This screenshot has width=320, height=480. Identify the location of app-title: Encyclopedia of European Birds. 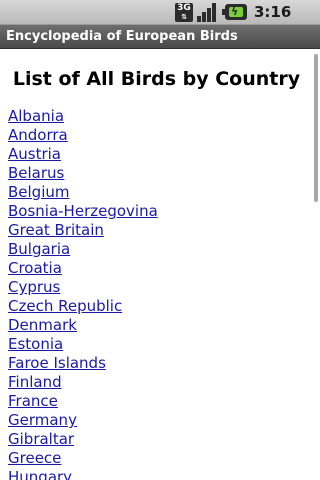
(122, 36).